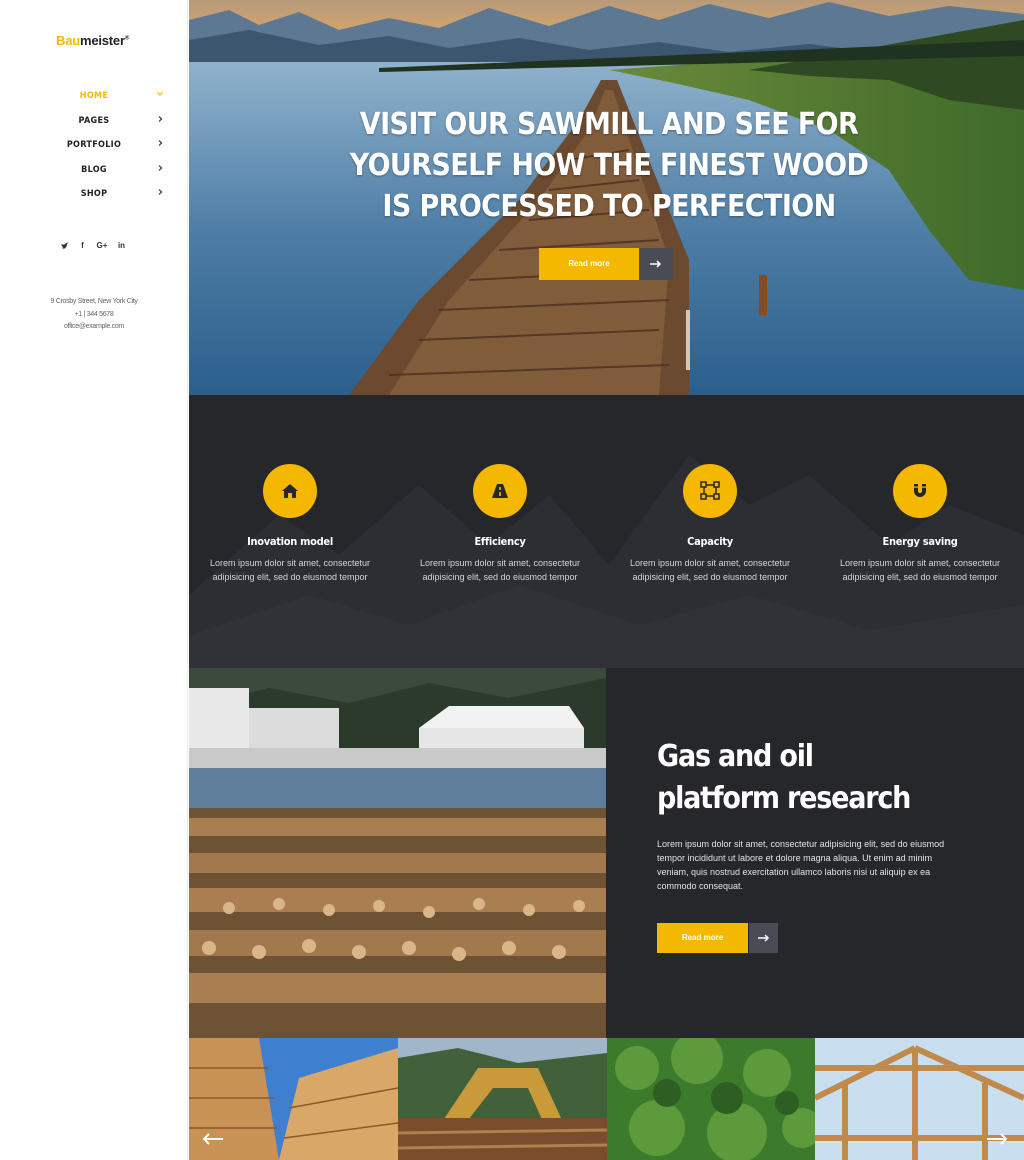  What do you see at coordinates (997, 1139) in the screenshot?
I see `gallery-next-arrow-icon` at bounding box center [997, 1139].